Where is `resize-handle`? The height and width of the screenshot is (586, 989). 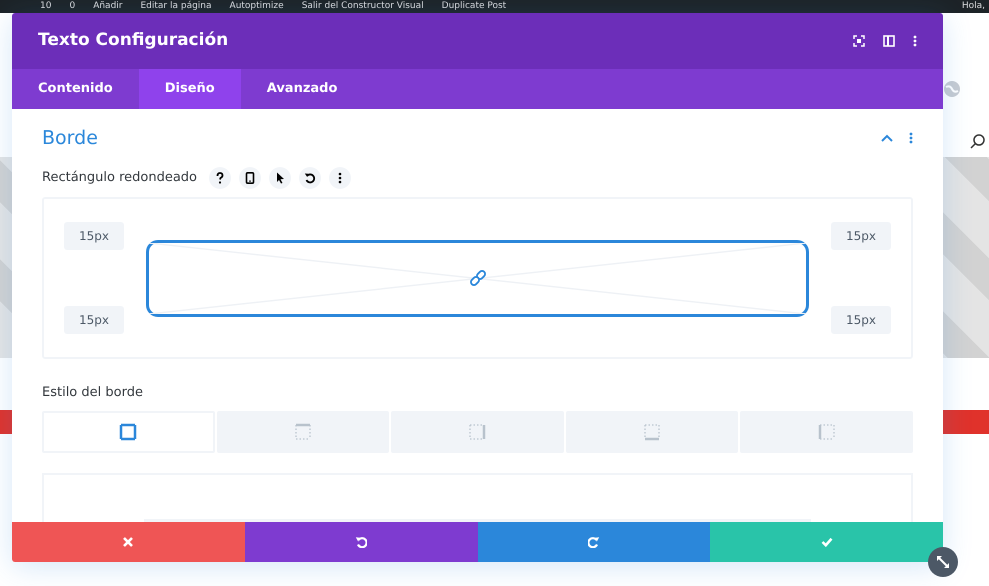
resize-handle is located at coordinates (943, 562).